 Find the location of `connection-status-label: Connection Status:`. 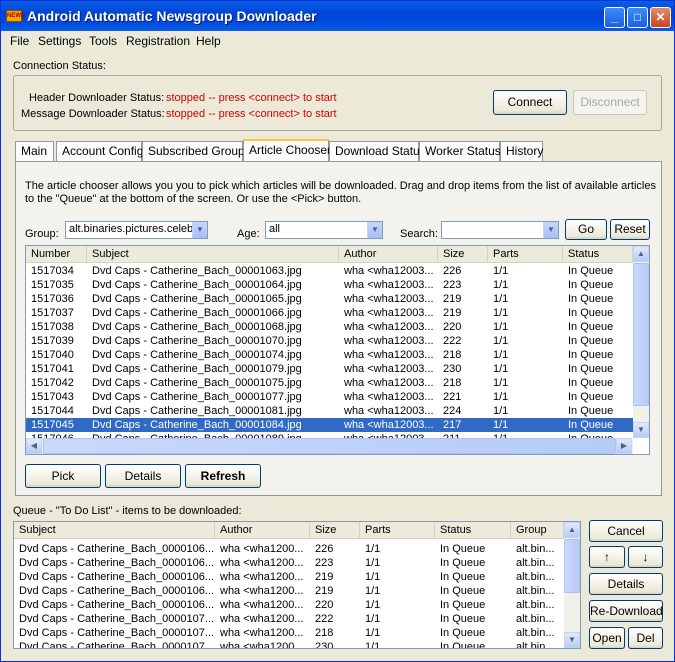

connection-status-label: Connection Status: is located at coordinates (59, 66).